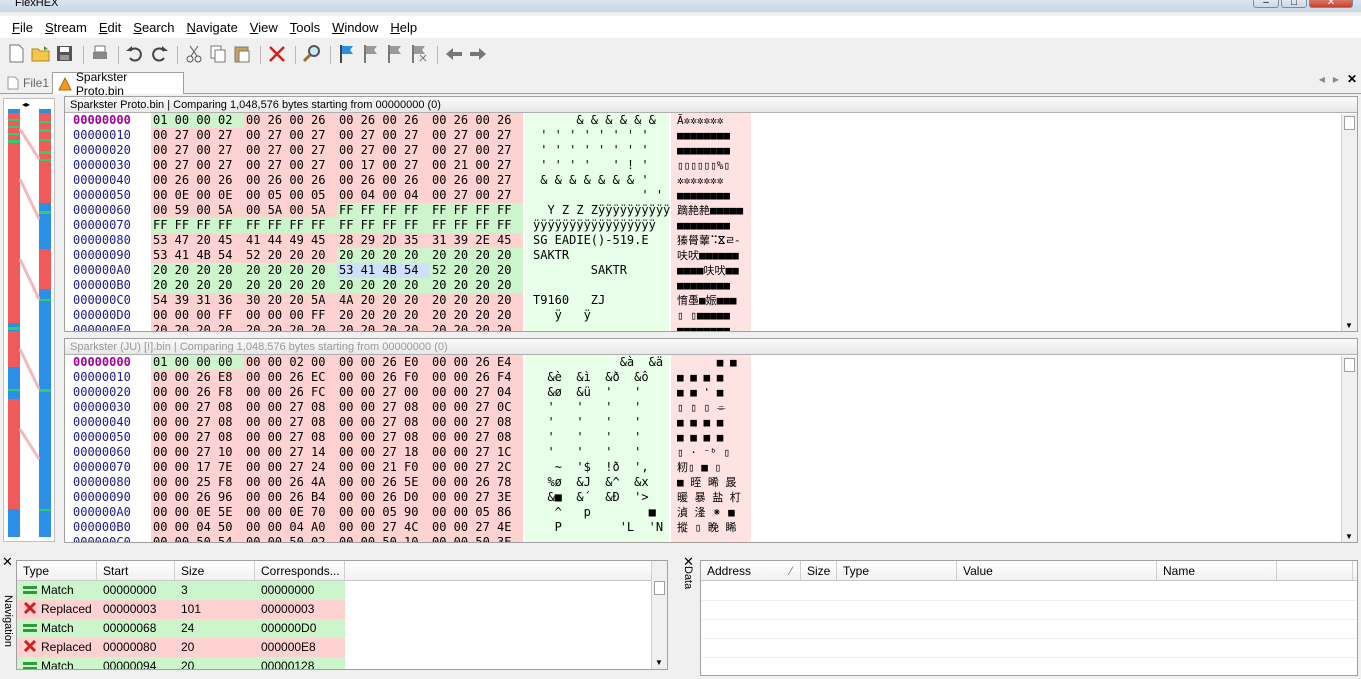  I want to click on byte-group: 00 00 26 F0, so click(383, 377).